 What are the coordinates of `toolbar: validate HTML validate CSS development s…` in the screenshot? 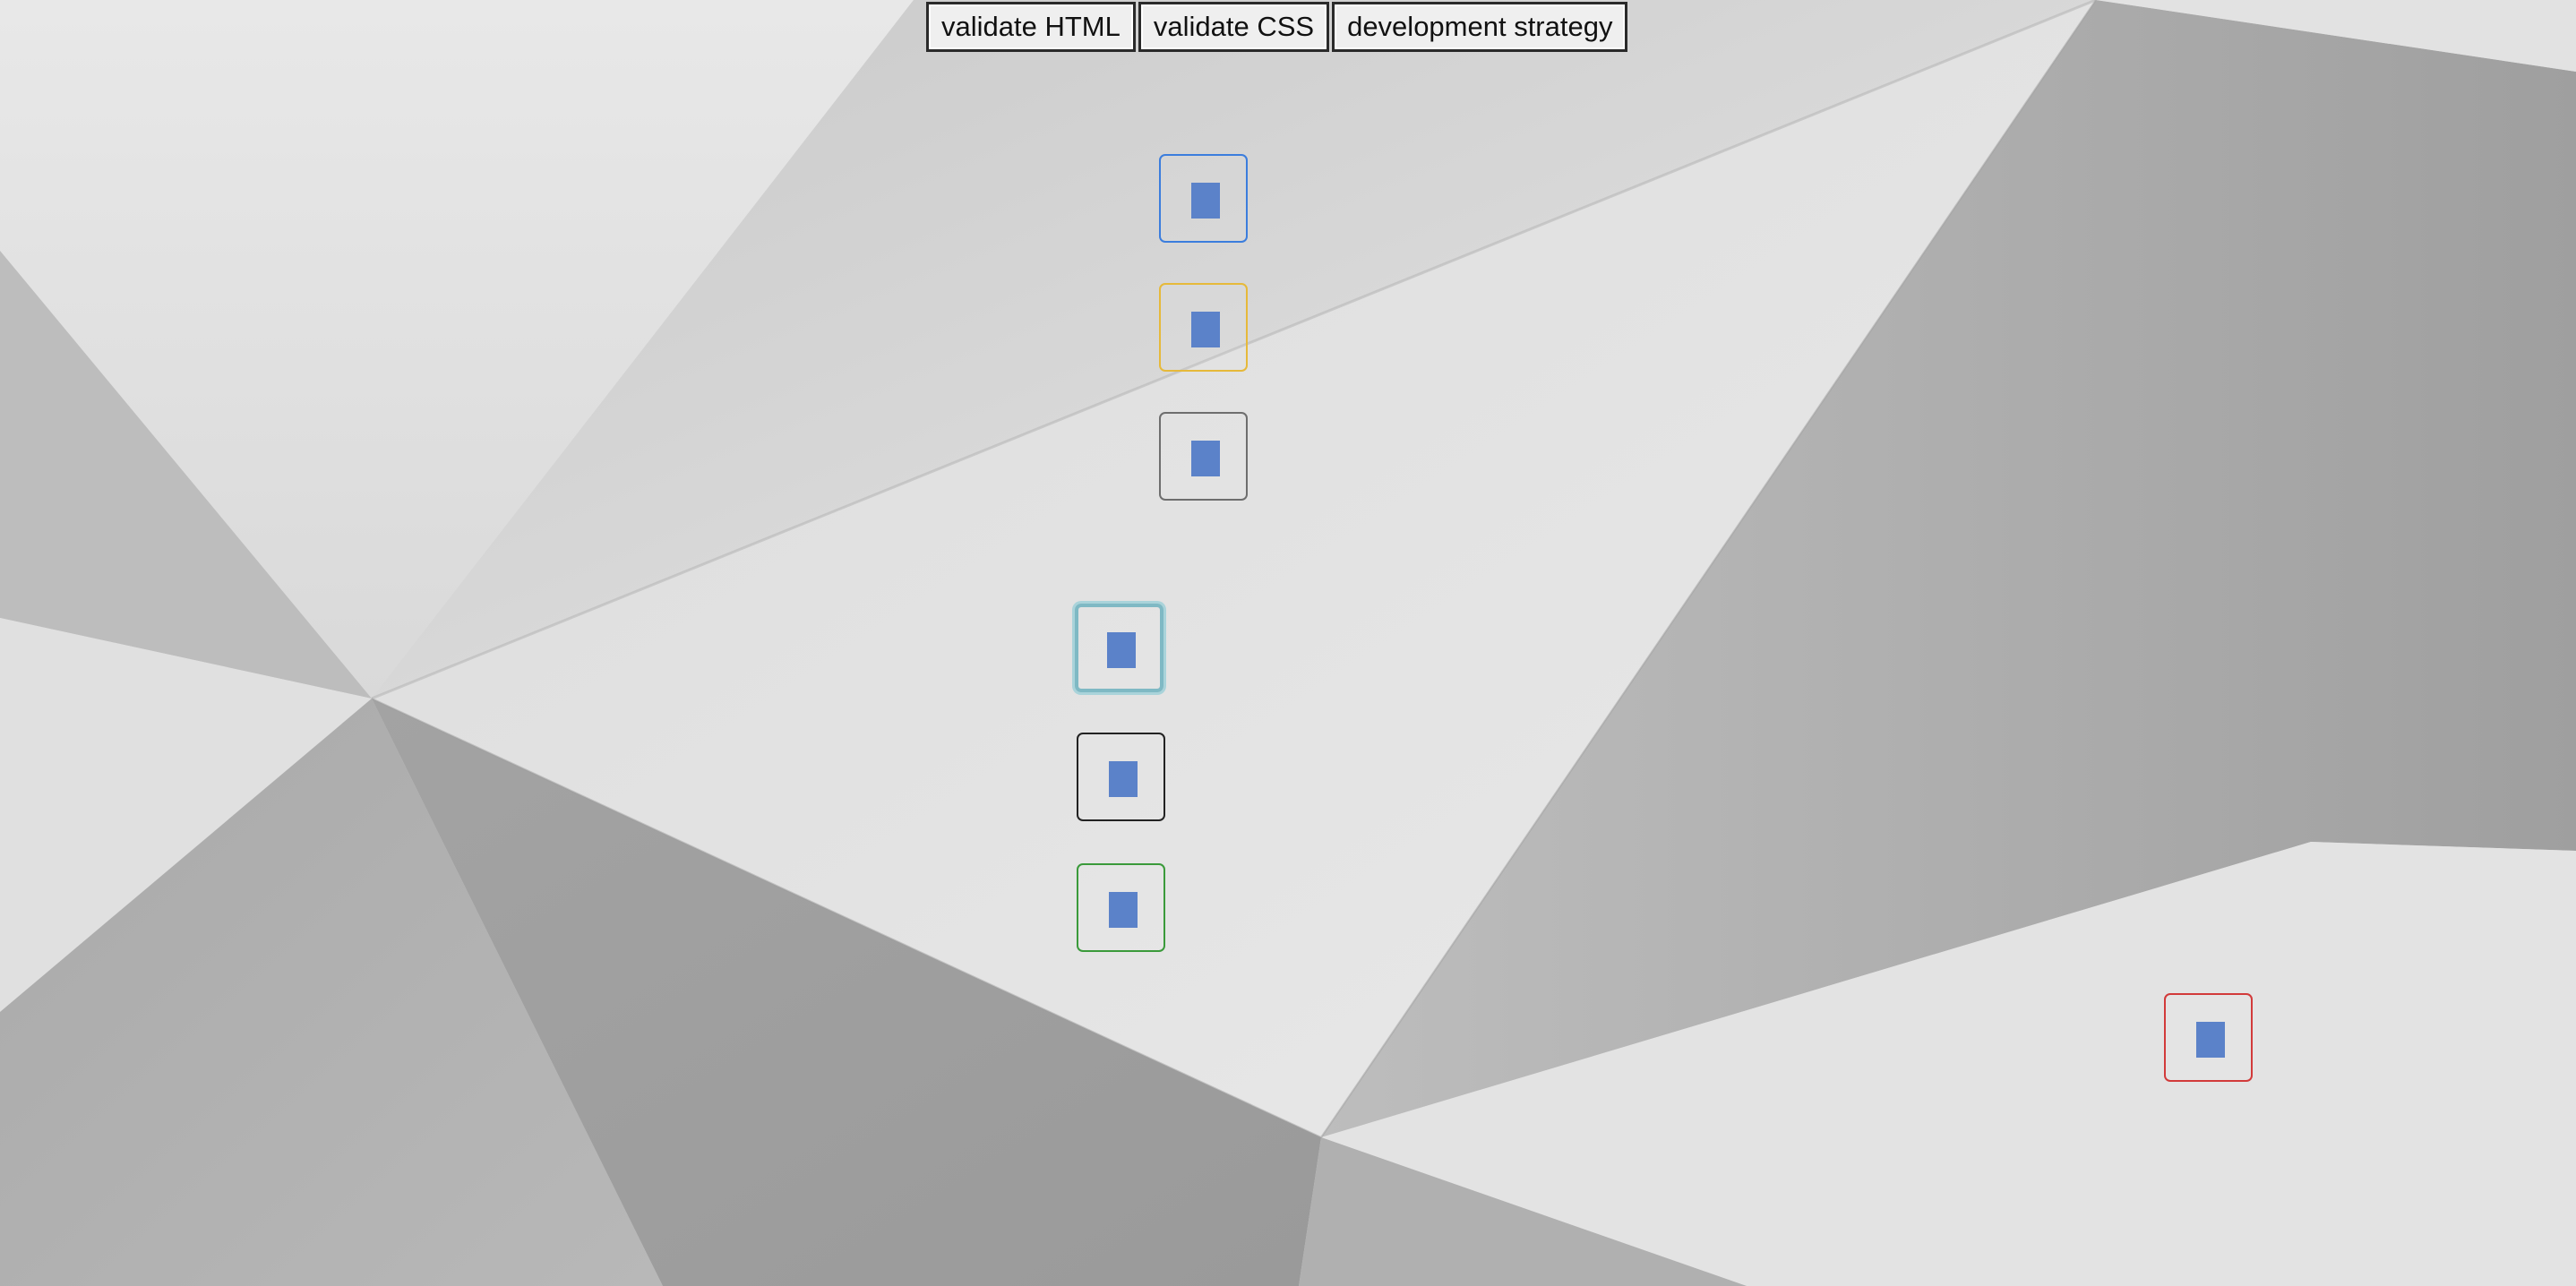 It's located at (1277, 28).